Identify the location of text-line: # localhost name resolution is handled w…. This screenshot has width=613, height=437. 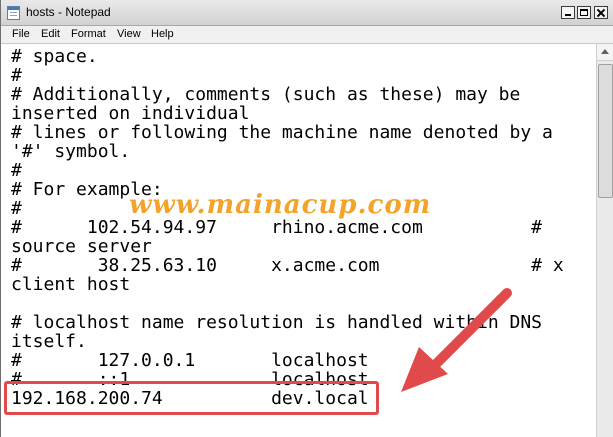
(277, 322).